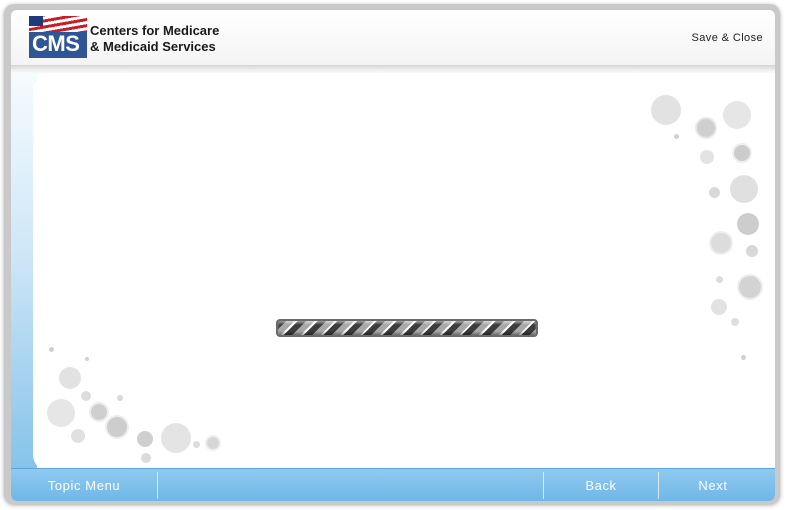  What do you see at coordinates (727, 38) in the screenshot?
I see `save-close-button: Save & Close` at bounding box center [727, 38].